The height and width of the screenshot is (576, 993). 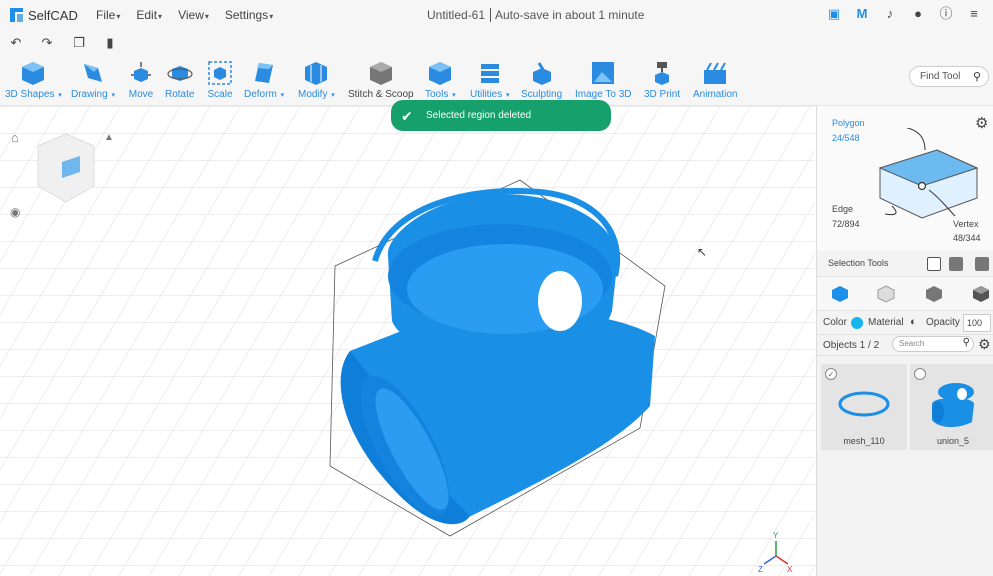 What do you see at coordinates (264, 80) in the screenshot?
I see `tool-deform: Deform` at bounding box center [264, 80].